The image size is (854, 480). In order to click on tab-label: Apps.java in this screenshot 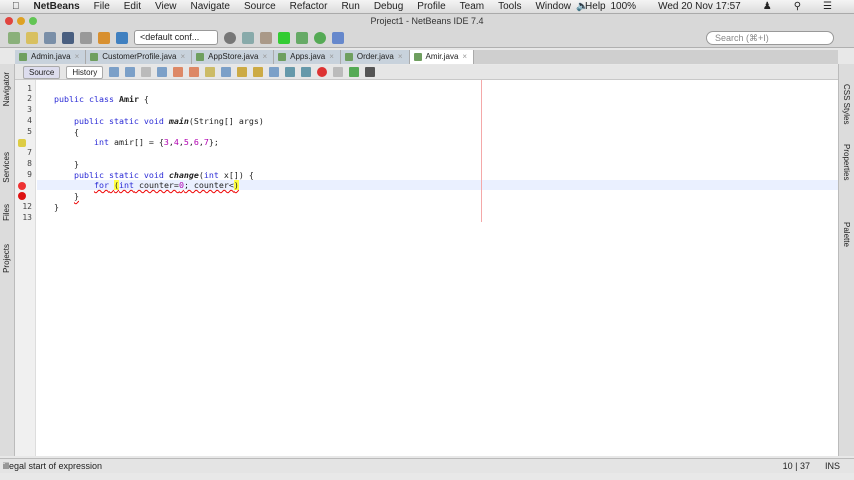, I will do `click(308, 56)`.